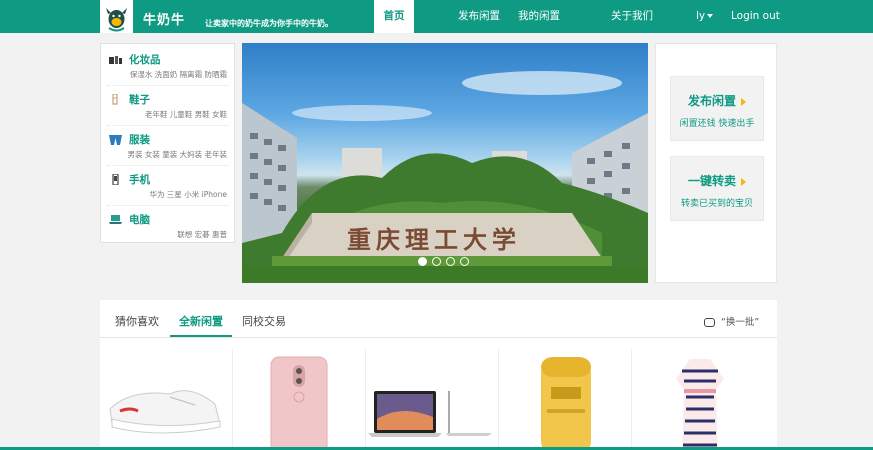 The width and height of the screenshot is (873, 450). I want to click on phone-icon, so click(115, 179).